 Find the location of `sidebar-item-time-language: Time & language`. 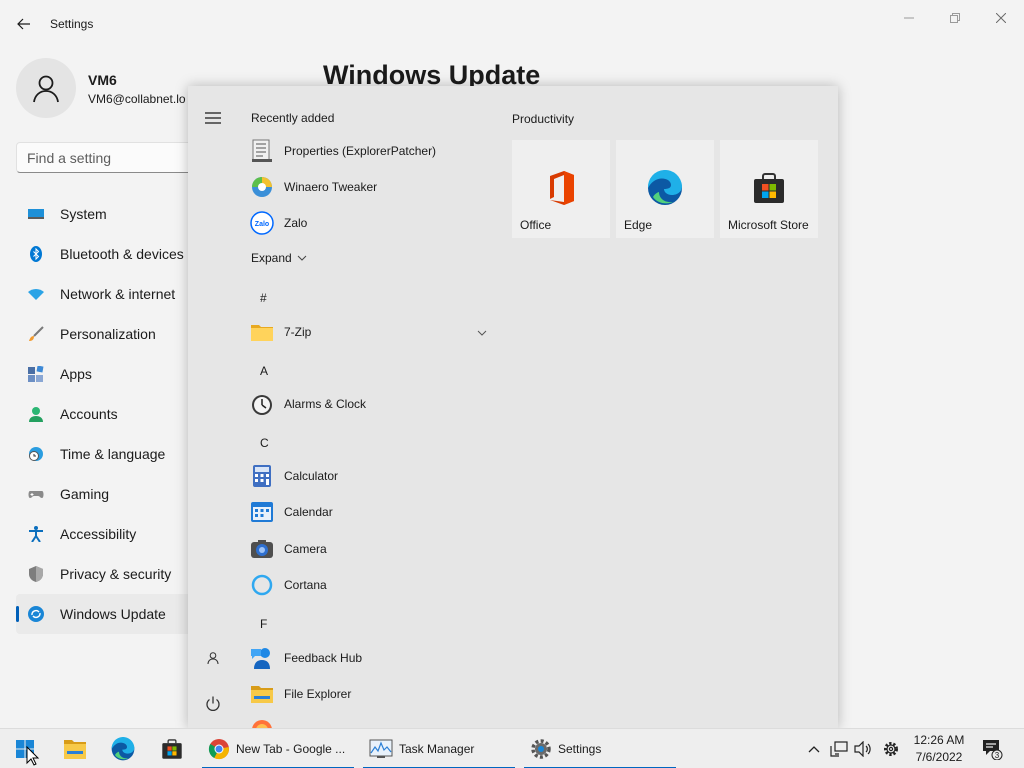

sidebar-item-time-language: Time & language is located at coordinates (105, 454).